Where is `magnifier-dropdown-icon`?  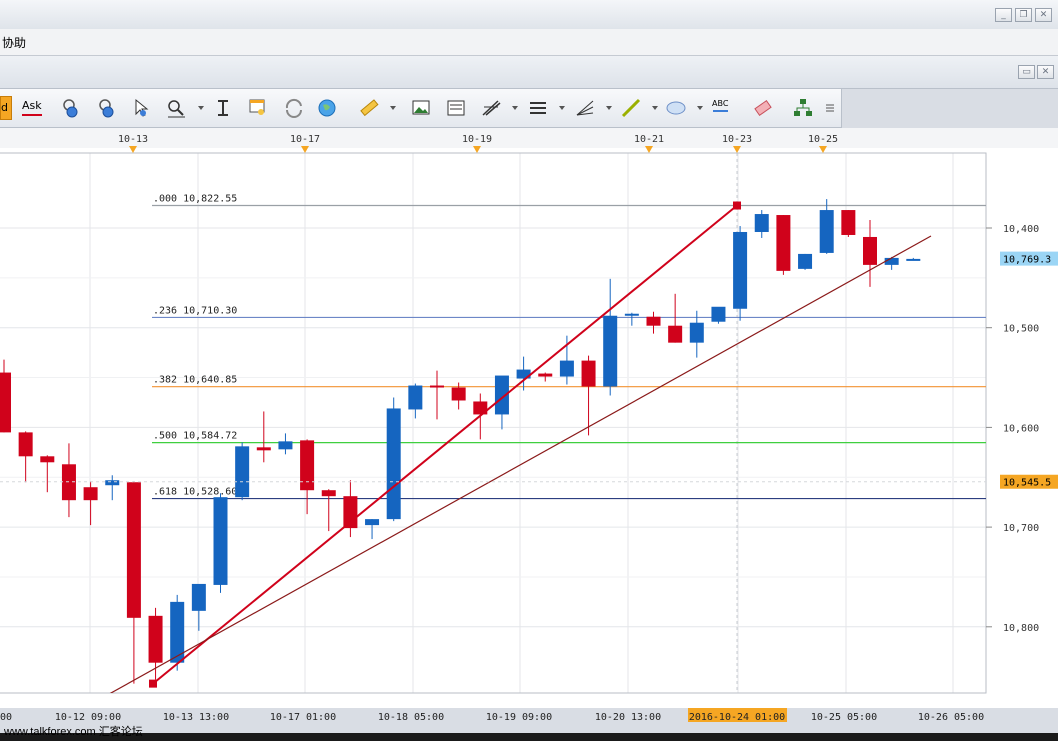
magnifier-dropdown-icon is located at coordinates (201, 108).